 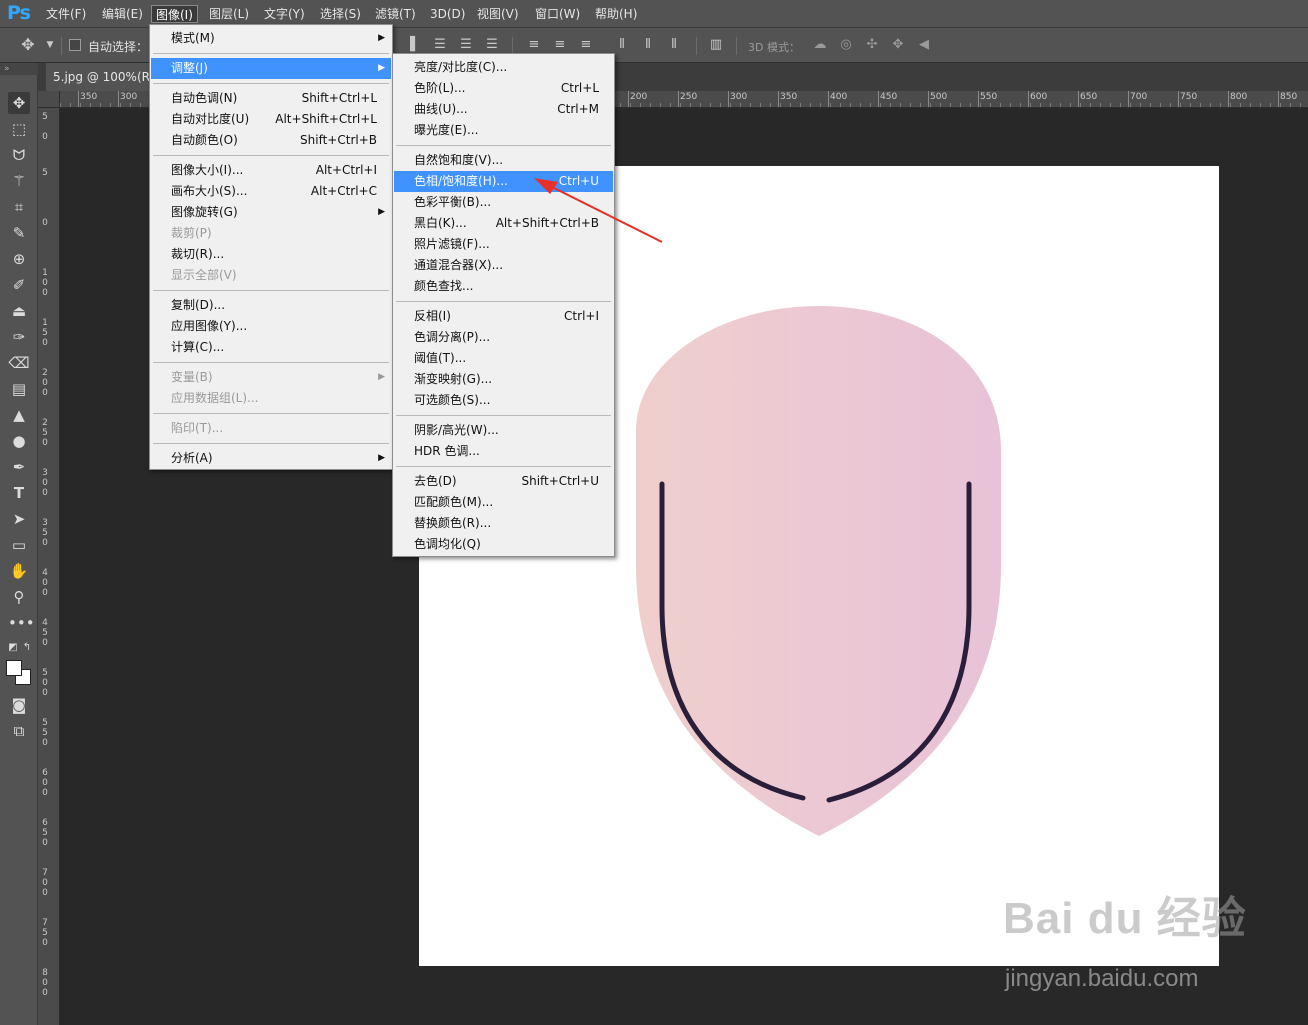 What do you see at coordinates (49, 99) in the screenshot?
I see `ruler-corner` at bounding box center [49, 99].